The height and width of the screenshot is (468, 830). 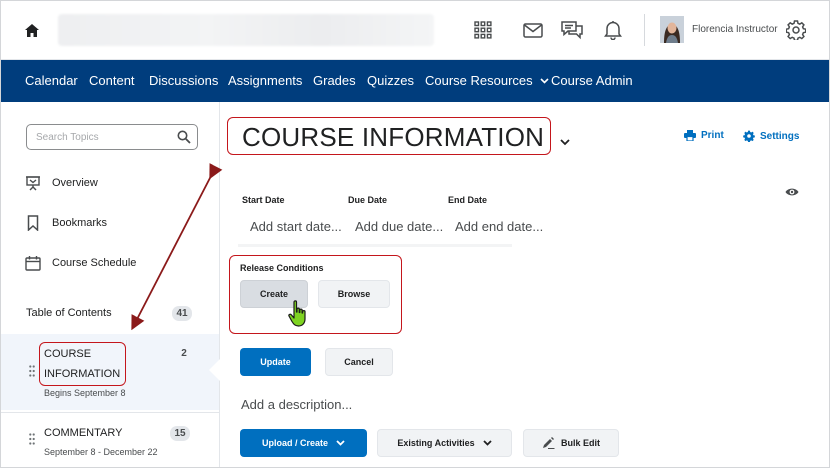 What do you see at coordinates (792, 192) in the screenshot?
I see `eye-icon` at bounding box center [792, 192].